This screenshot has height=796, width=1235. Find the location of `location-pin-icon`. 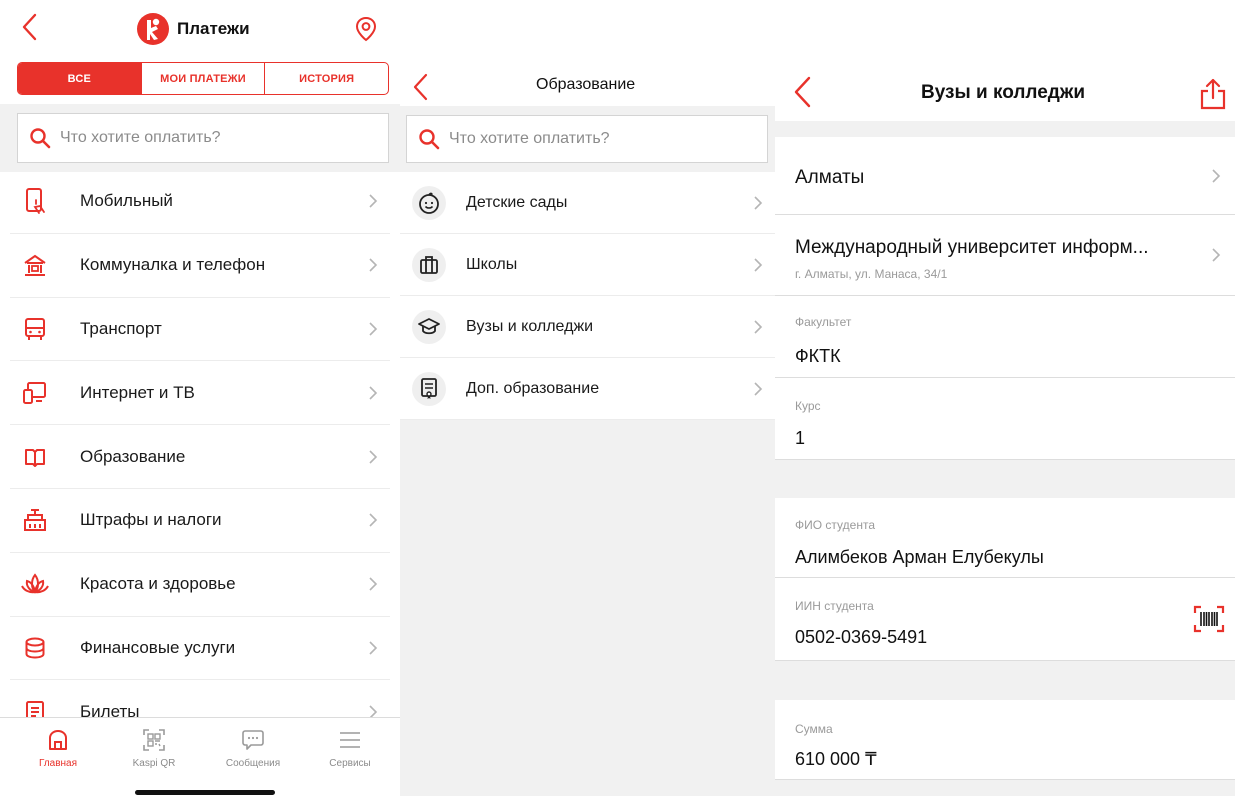

location-pin-icon is located at coordinates (366, 29).